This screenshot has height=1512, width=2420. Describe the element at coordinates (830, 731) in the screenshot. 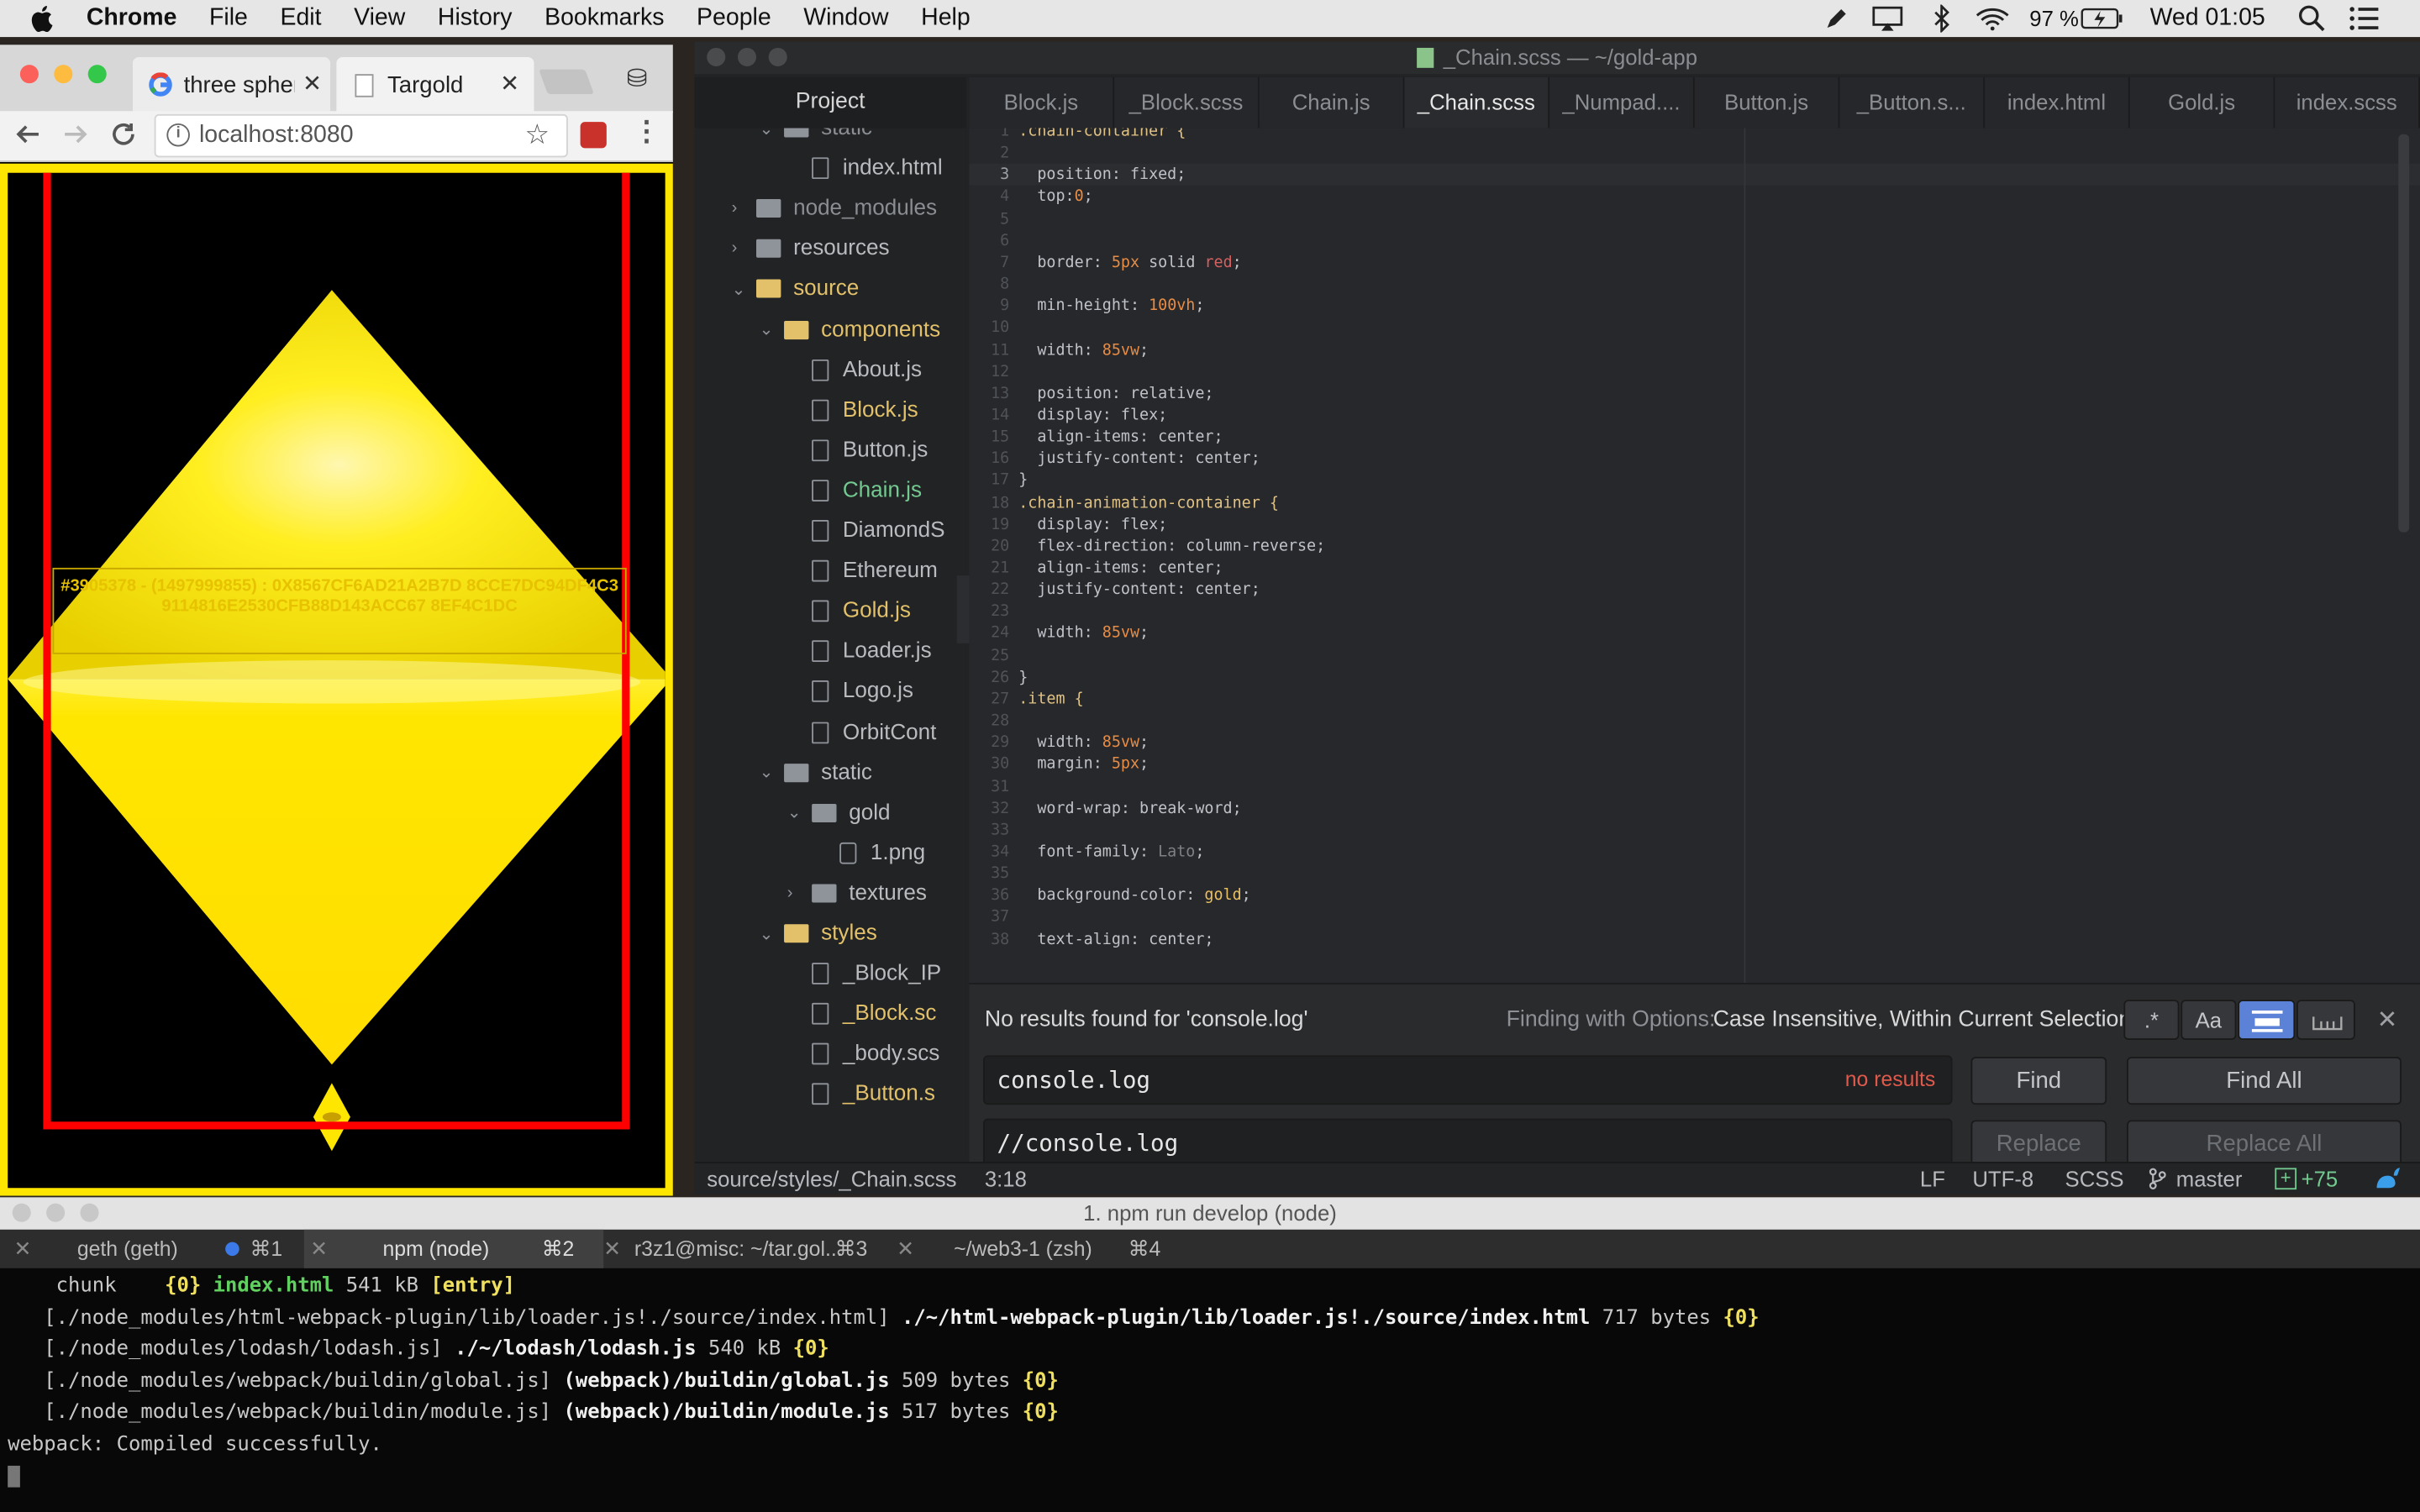

I see `tree-item: OrbitCont` at that location.